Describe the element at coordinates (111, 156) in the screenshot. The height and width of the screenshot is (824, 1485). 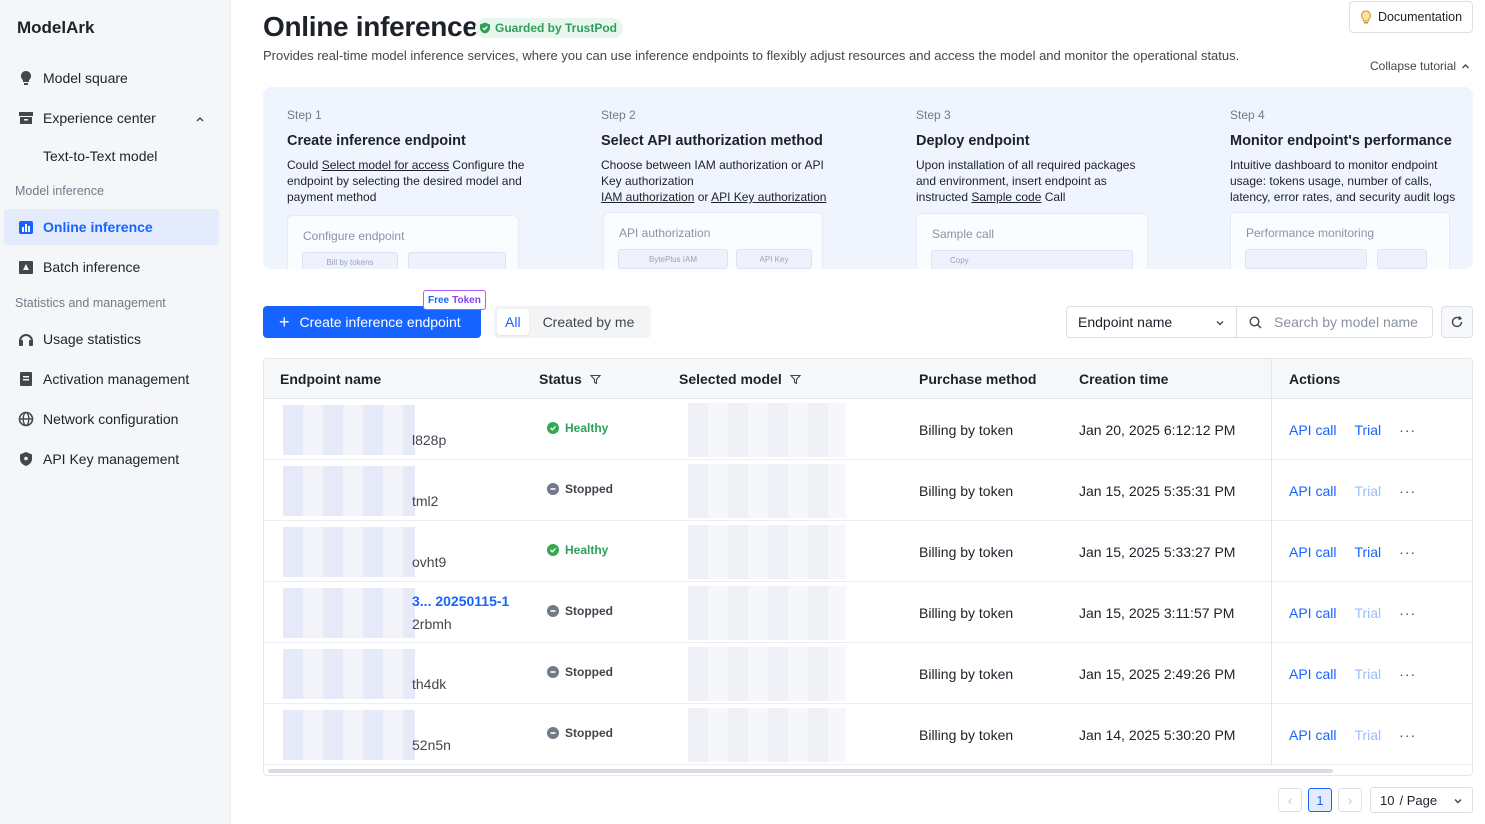
I see `sidebar-item-text-to-text-model: Text-to-Text model` at that location.